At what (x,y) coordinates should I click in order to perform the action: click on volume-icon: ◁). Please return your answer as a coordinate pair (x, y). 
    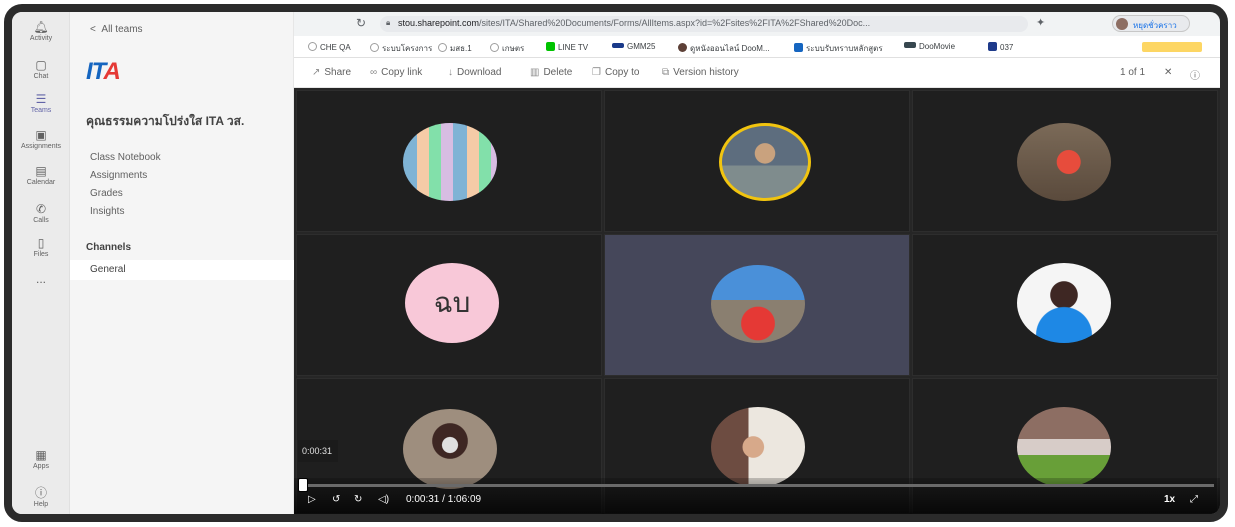
    Looking at the image, I should click on (383, 499).